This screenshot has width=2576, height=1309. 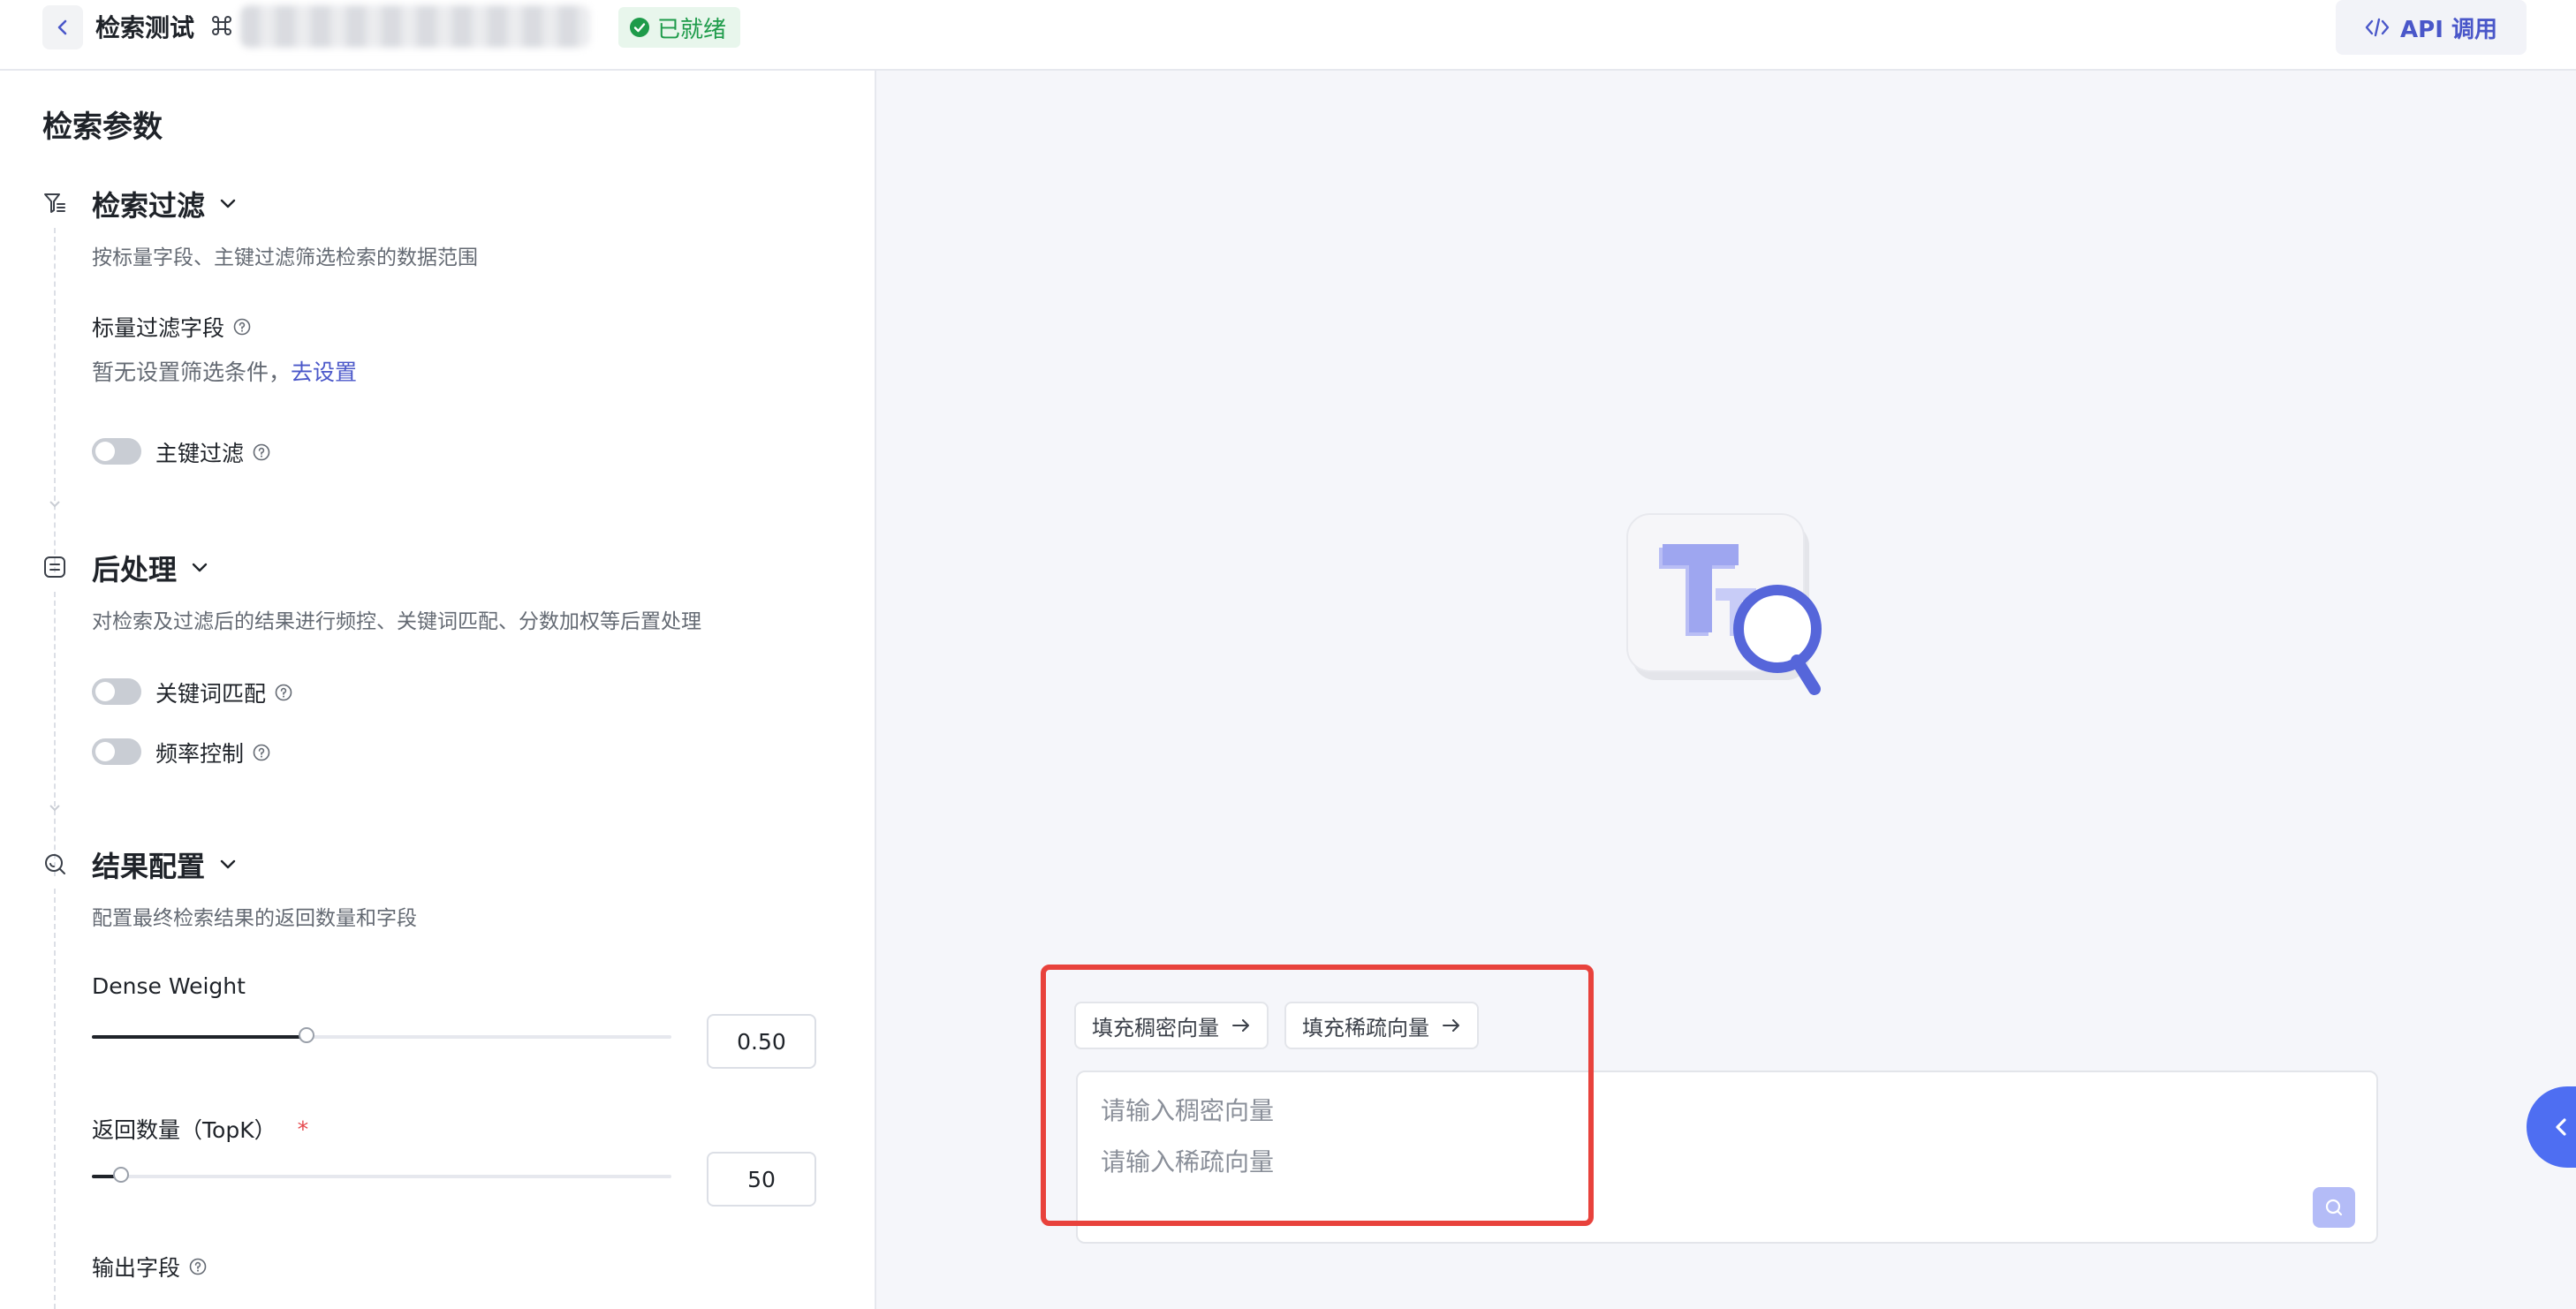 What do you see at coordinates (415, 26) in the screenshot?
I see `redacted-id` at bounding box center [415, 26].